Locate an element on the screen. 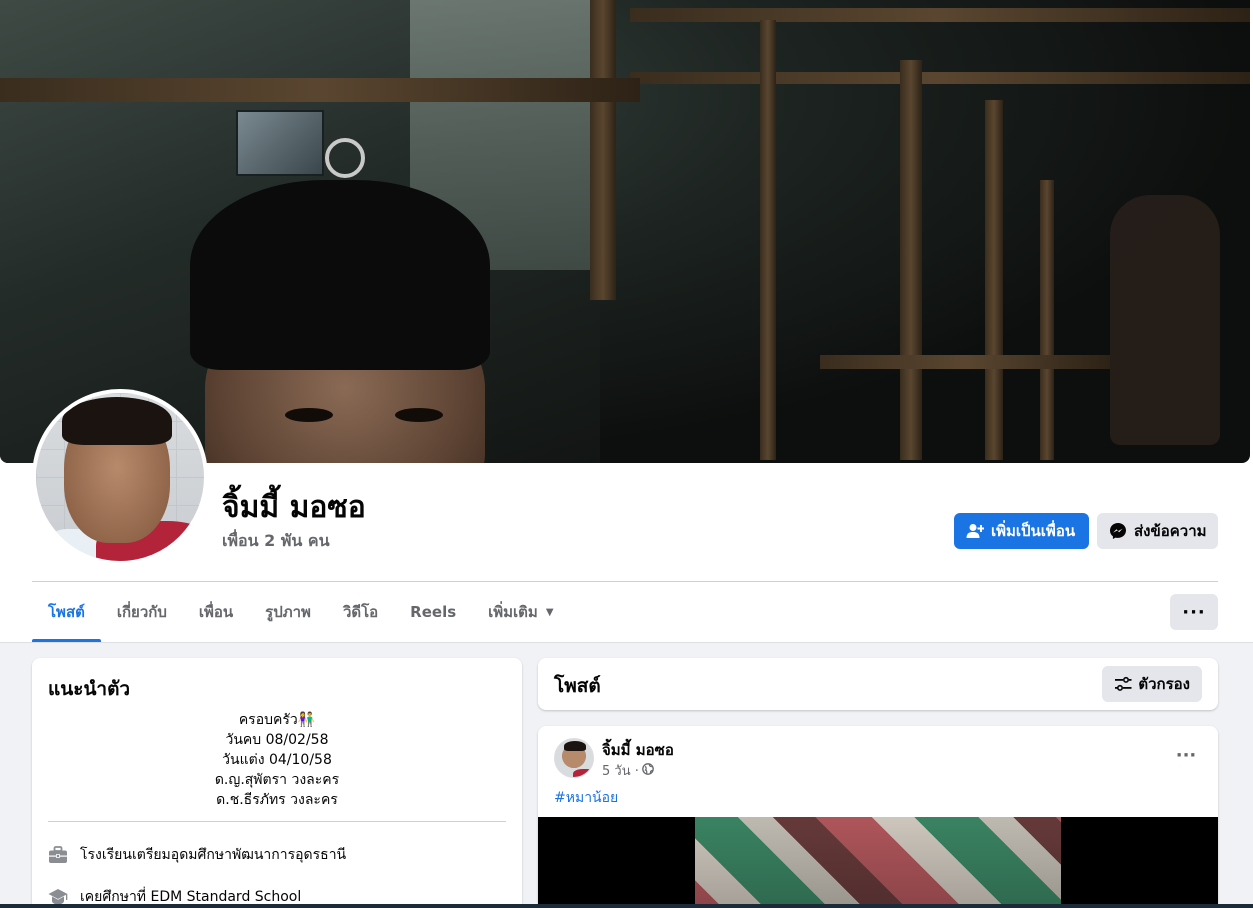  post-timestamp: 5 วัน · is located at coordinates (620, 770).